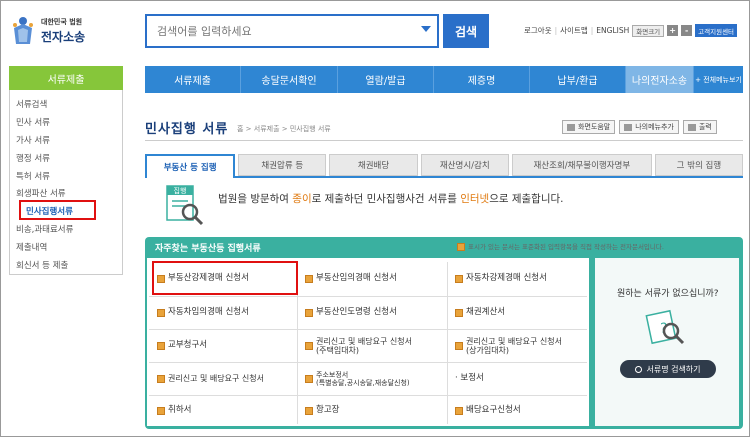  Describe the element at coordinates (190, 166) in the screenshot. I see `tab-real-estate-execution: 부동산 등 집행` at that location.